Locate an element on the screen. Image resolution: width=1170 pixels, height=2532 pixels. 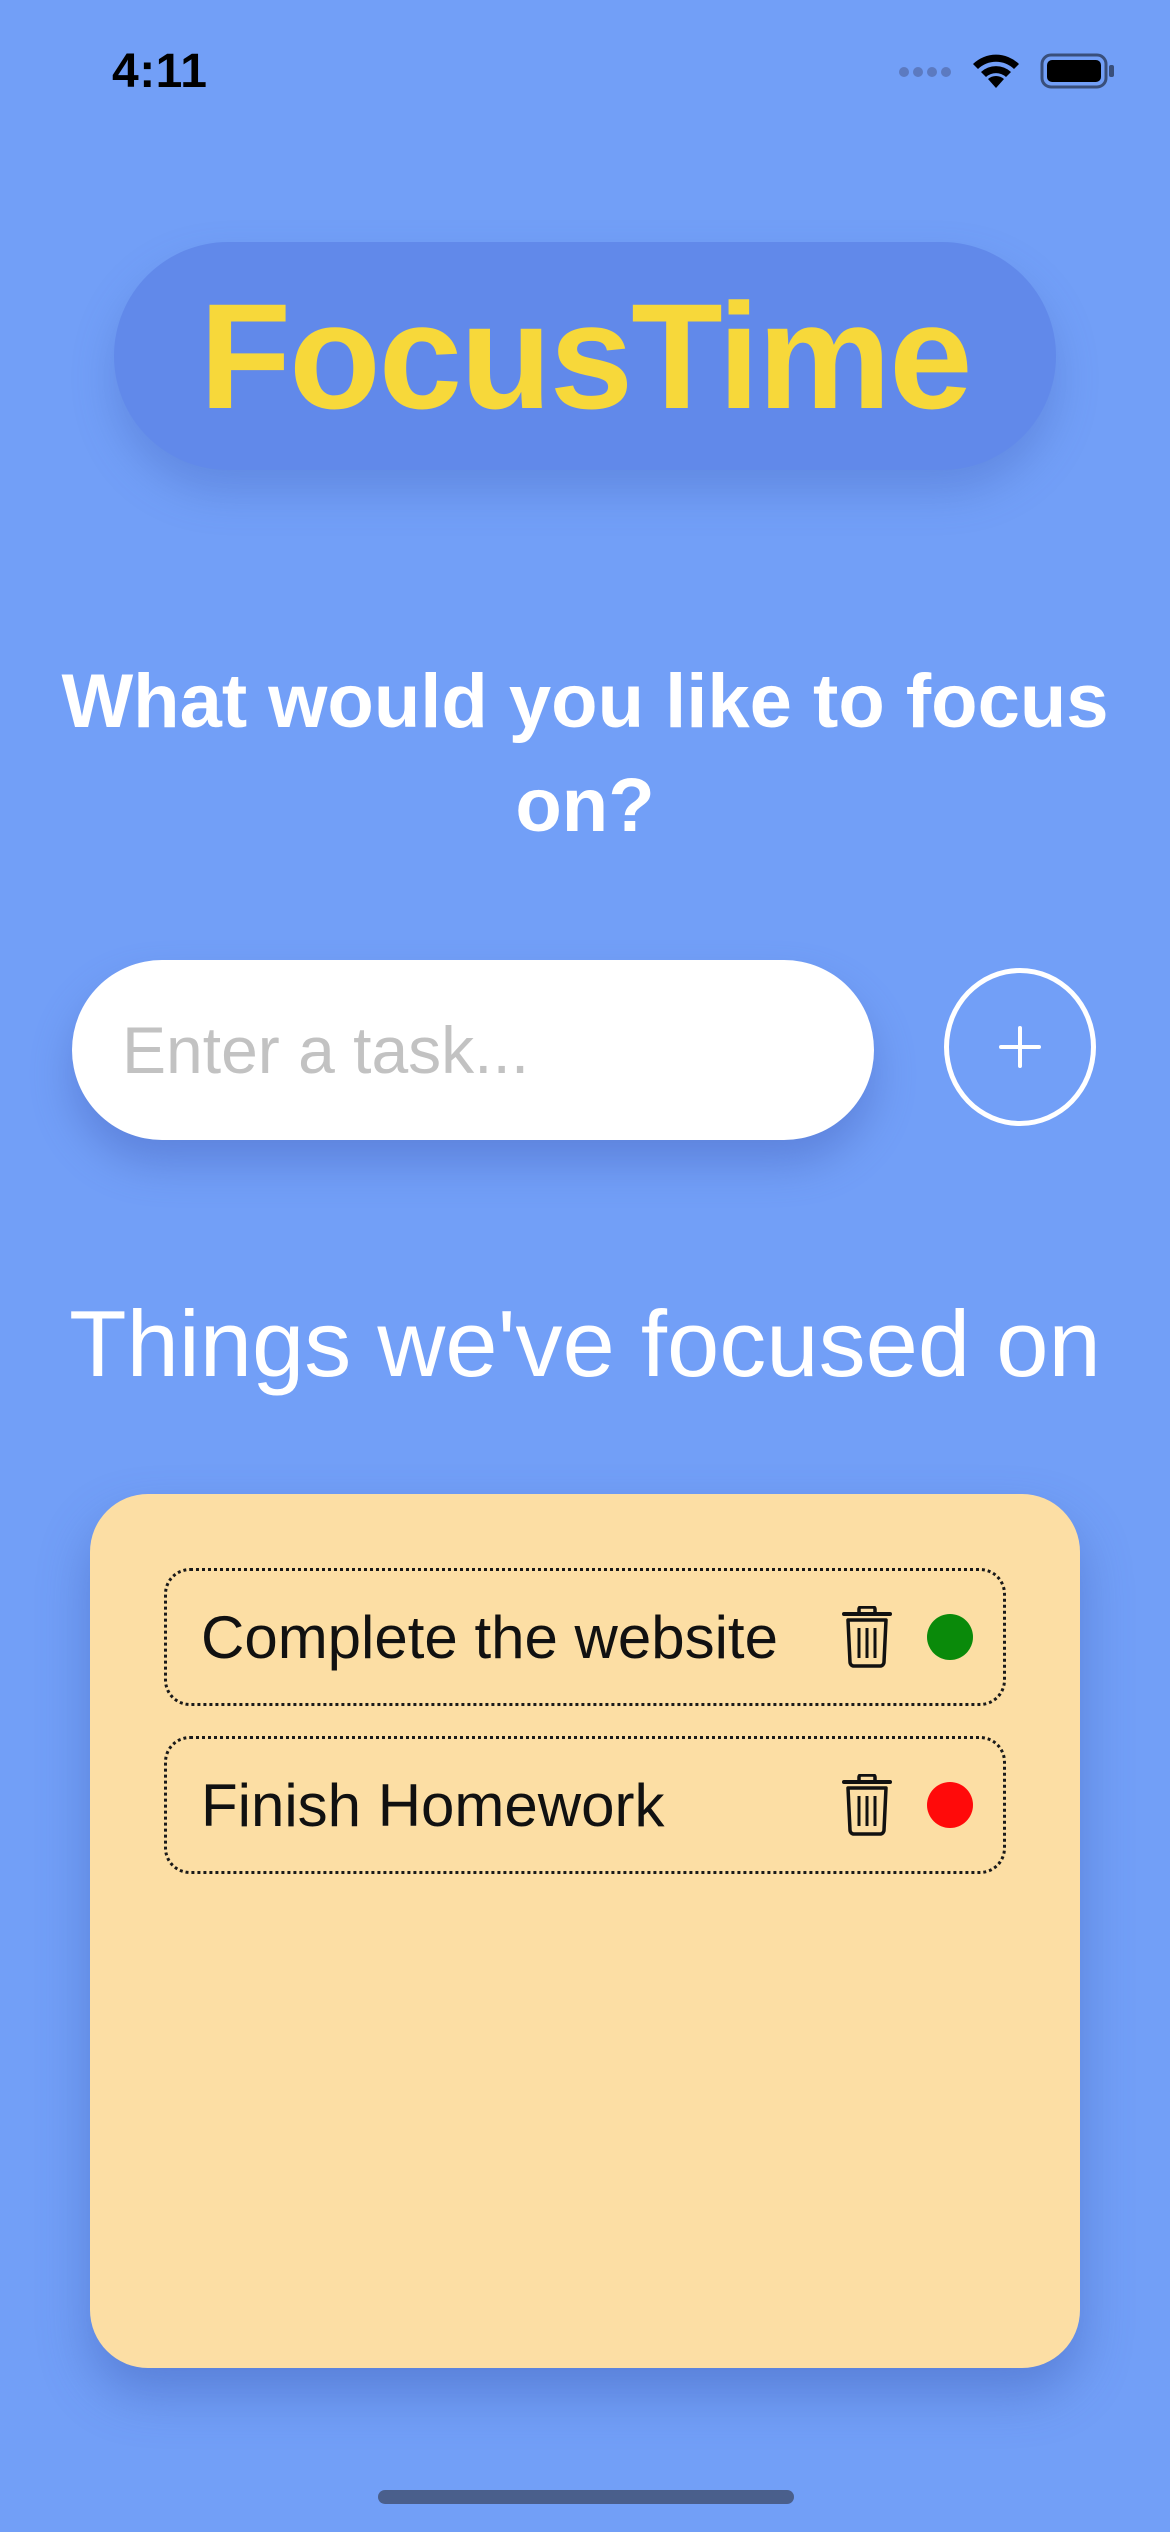
status-bar: 4:11 is located at coordinates (585, 70).